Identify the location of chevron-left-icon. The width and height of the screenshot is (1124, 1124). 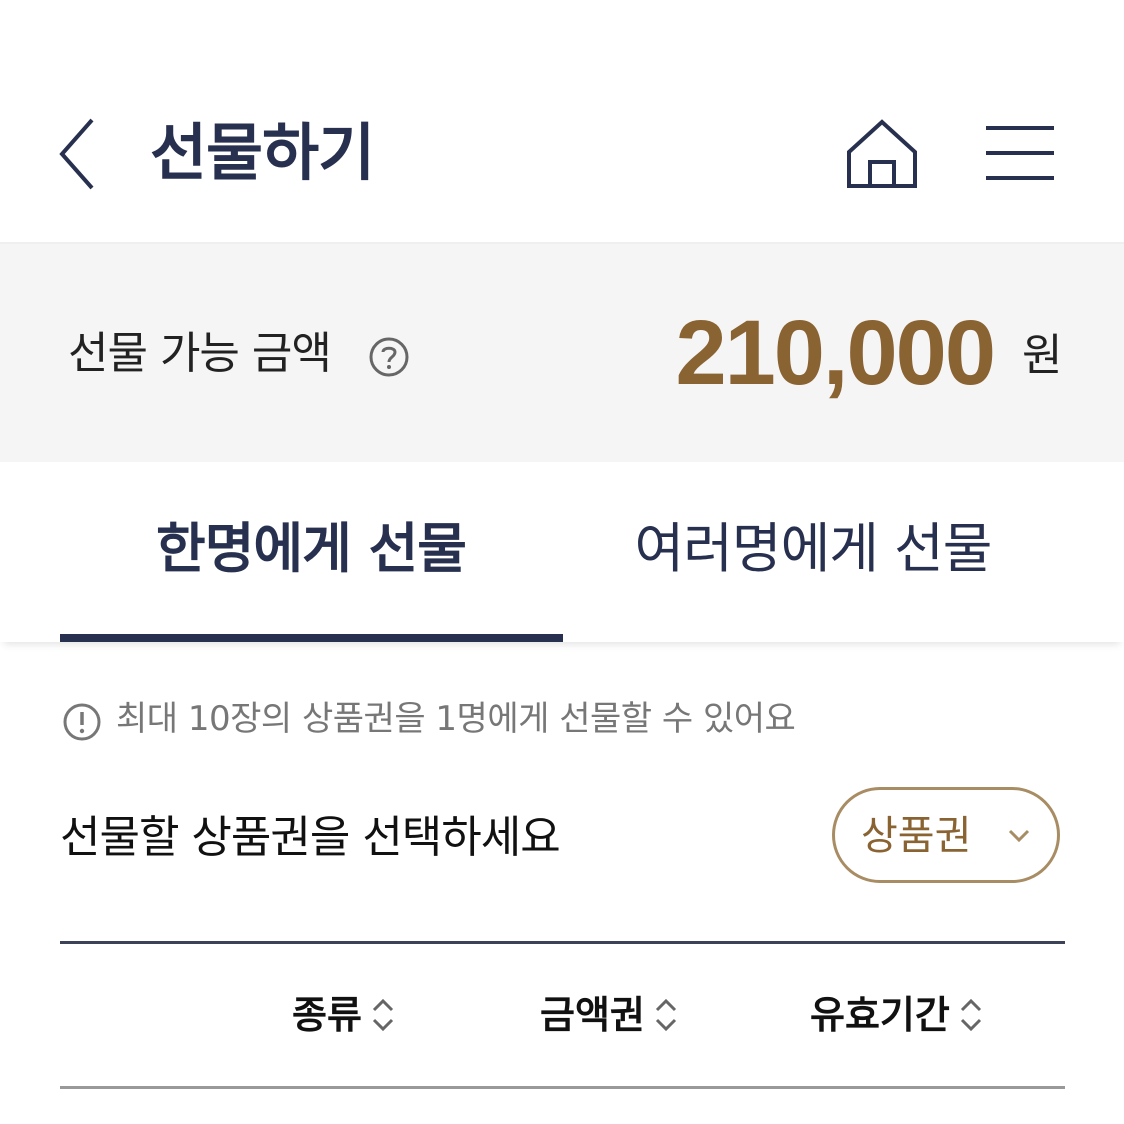
(76, 154).